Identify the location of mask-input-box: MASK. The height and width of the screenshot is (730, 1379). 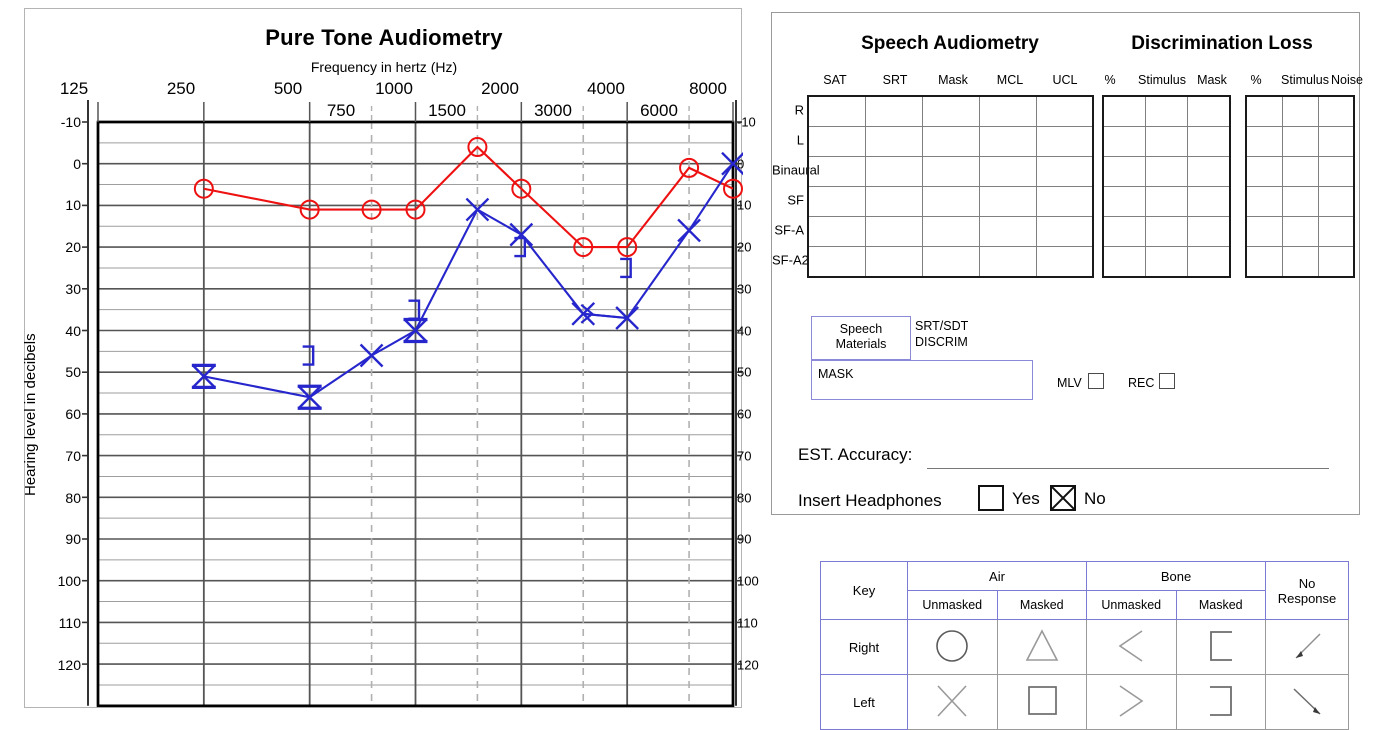
(922, 380).